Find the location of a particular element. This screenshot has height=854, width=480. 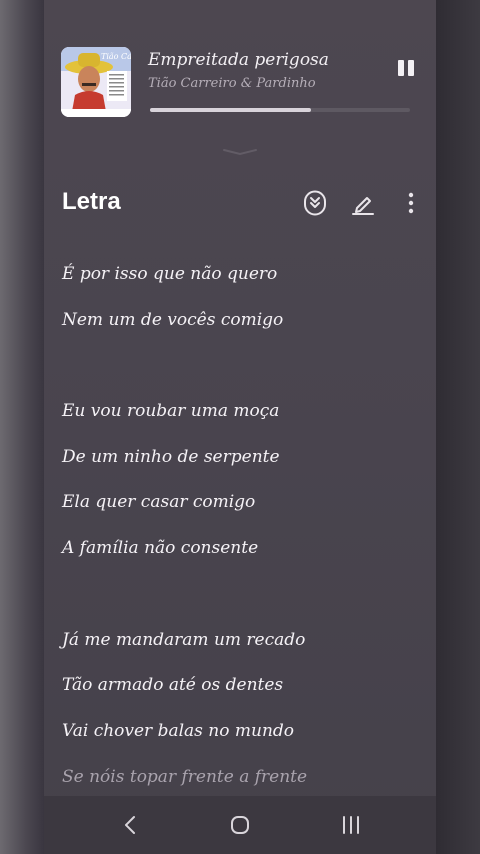

lyric-line: Vai chover balas no mundo is located at coordinates (178, 730).